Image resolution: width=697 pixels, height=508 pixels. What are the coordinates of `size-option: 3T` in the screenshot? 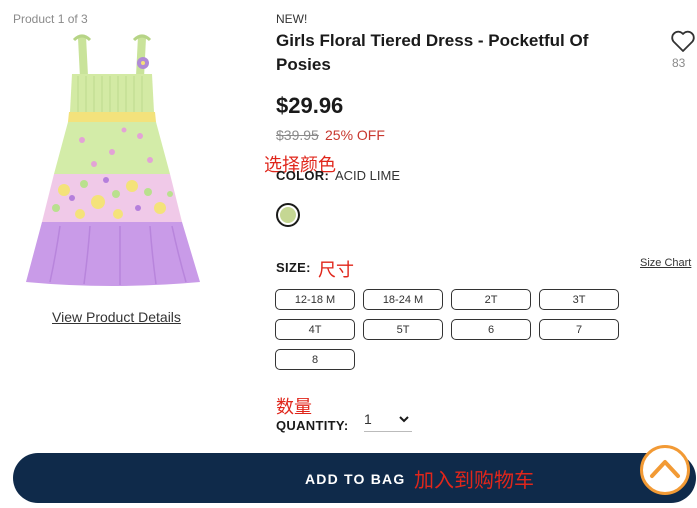 It's located at (579, 299).